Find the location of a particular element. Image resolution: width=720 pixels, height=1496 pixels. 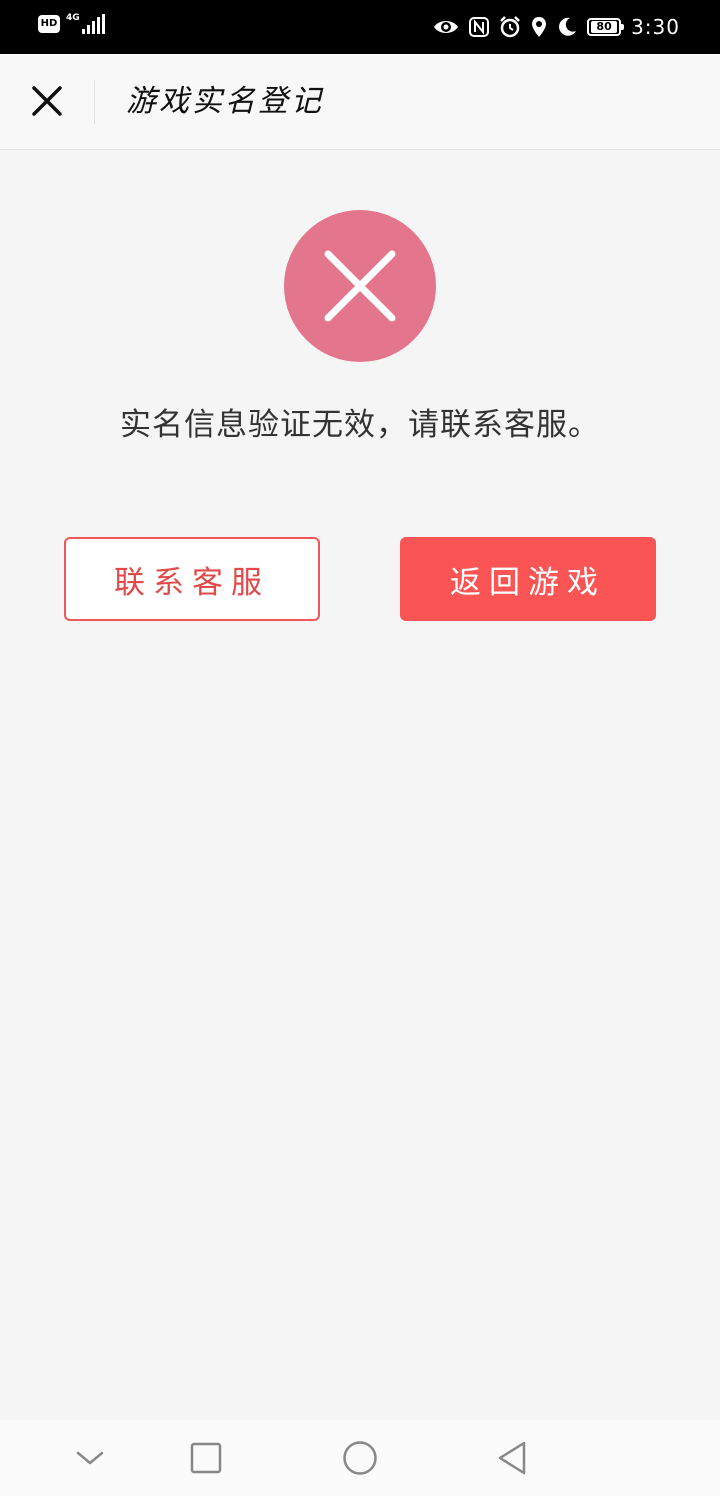

contact-support-button: 联系客服 is located at coordinates (192, 579).